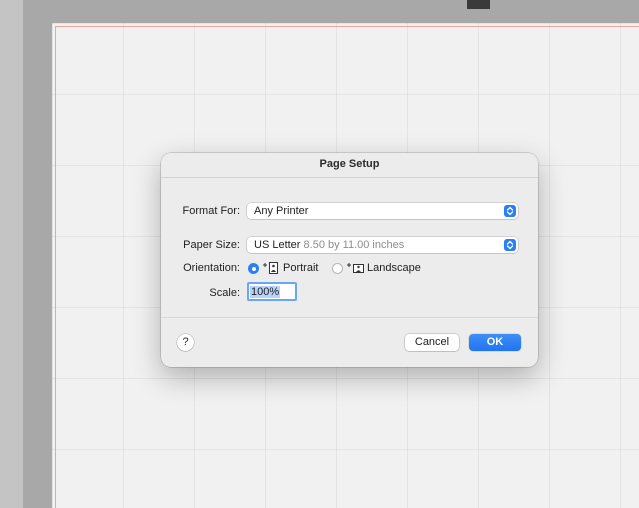  I want to click on landscape-orientation-icon, so click(355, 268).